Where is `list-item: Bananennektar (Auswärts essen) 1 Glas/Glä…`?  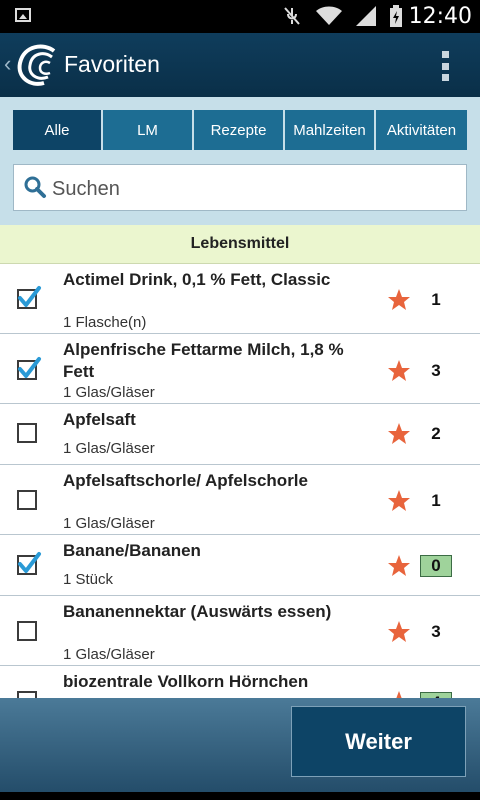
list-item: Bananennektar (Auswärts essen) 1 Glas/Glä… is located at coordinates (240, 631).